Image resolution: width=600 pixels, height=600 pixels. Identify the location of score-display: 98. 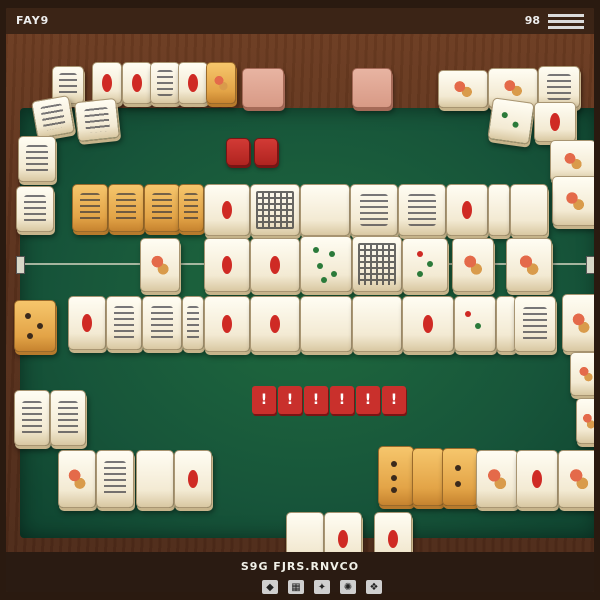
(532, 20).